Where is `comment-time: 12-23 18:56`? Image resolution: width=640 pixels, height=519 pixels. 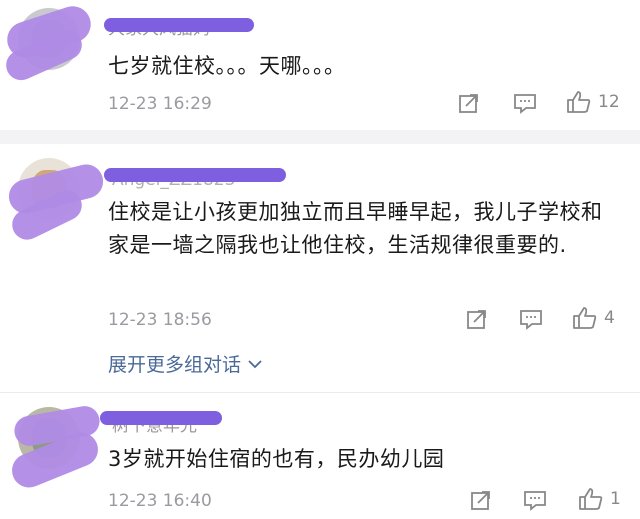
comment-time: 12-23 18:56 is located at coordinates (160, 320).